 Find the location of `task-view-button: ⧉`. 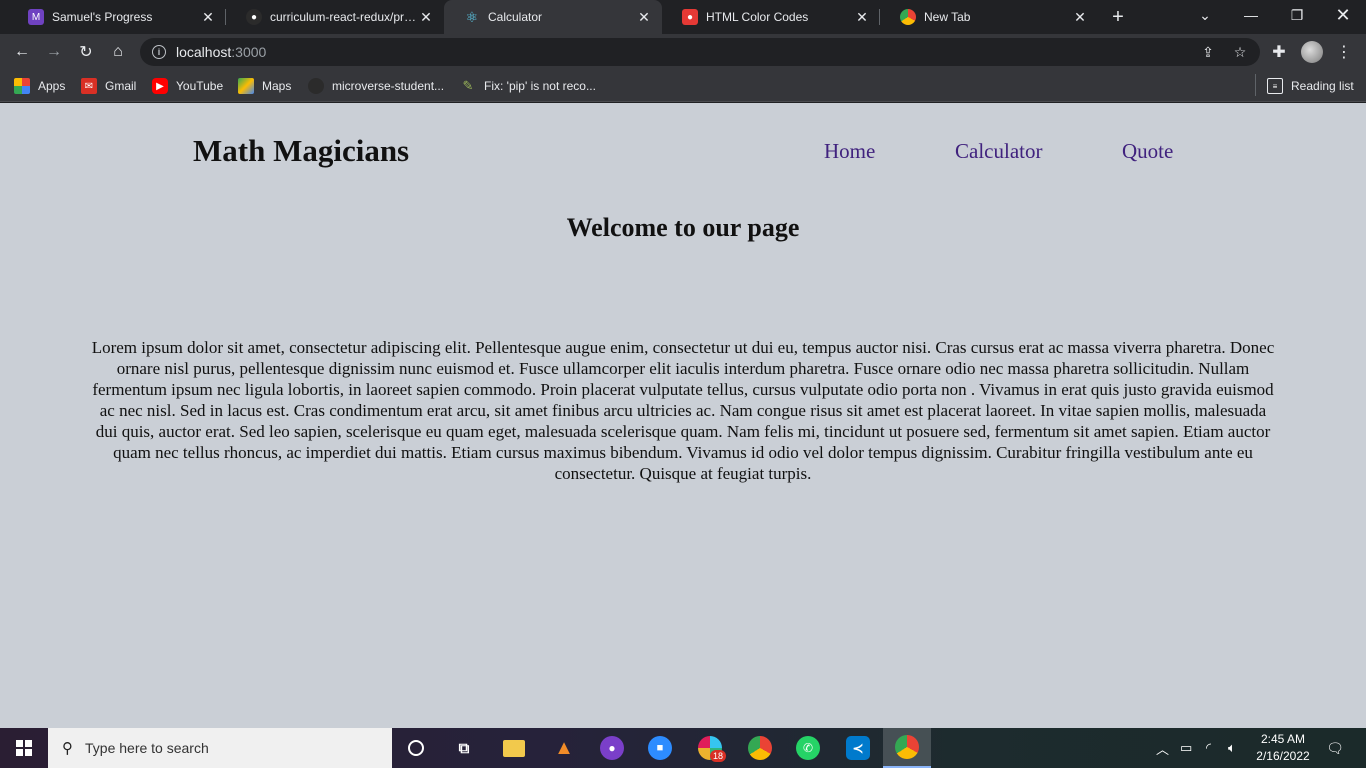

task-view-button: ⧉ is located at coordinates (464, 748).